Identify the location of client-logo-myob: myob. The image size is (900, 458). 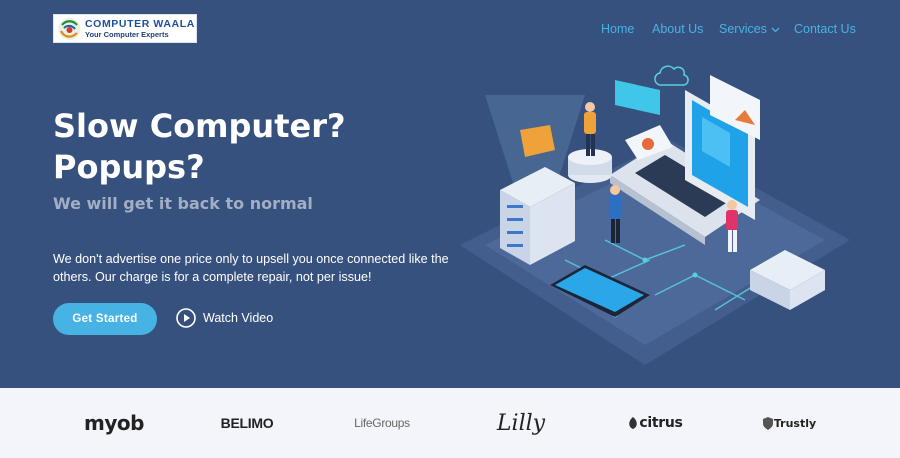
(114, 423).